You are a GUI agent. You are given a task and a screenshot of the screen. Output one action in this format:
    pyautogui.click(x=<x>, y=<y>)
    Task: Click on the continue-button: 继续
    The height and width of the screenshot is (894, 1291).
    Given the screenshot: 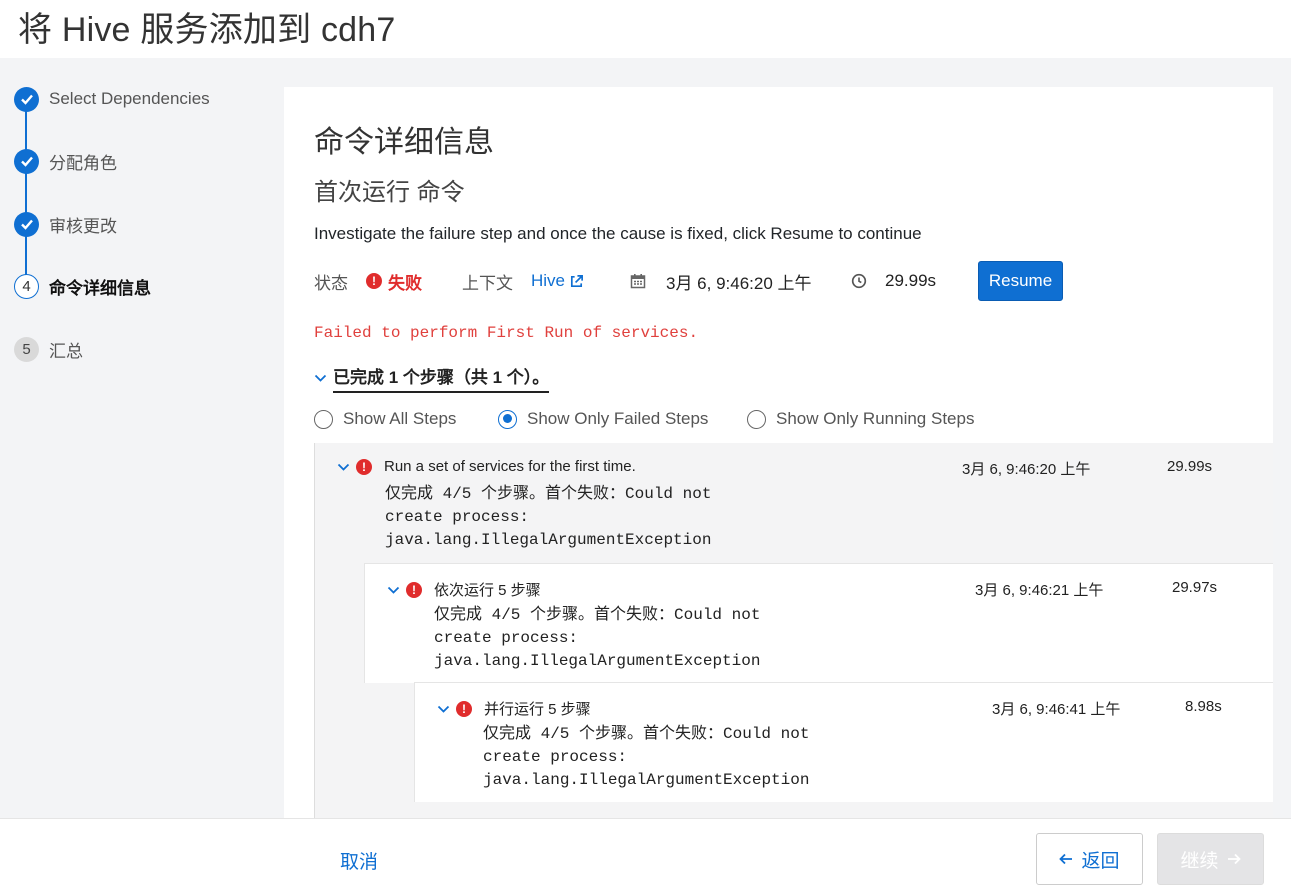 What is the action you would take?
    pyautogui.click(x=1210, y=859)
    